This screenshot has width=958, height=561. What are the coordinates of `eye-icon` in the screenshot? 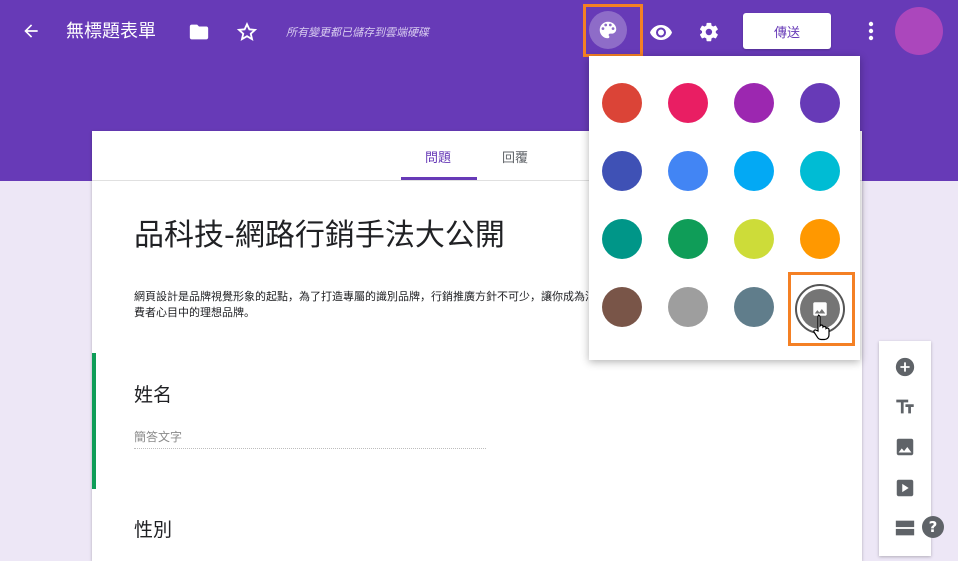 It's located at (661, 32).